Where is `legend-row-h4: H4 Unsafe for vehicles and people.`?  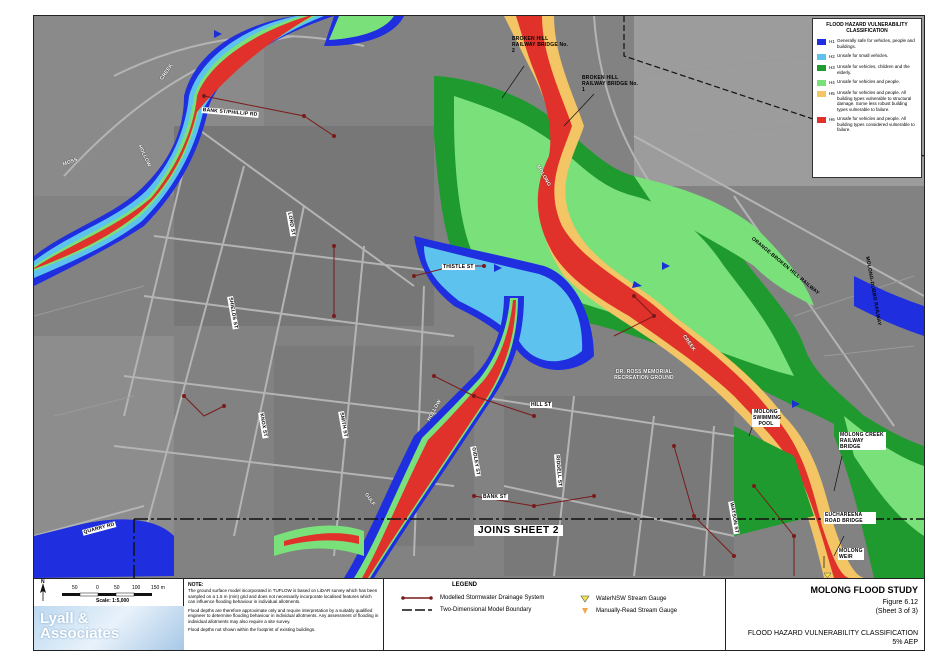 legend-row-h4: H4 Unsafe for vehicles and people. is located at coordinates (867, 82).